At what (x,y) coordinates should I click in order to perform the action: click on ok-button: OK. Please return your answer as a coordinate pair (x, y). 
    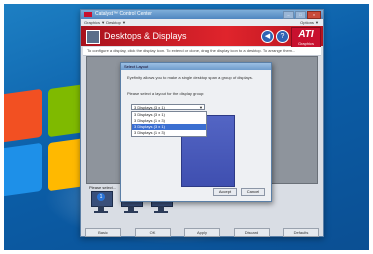
    Looking at the image, I should click on (152, 232).